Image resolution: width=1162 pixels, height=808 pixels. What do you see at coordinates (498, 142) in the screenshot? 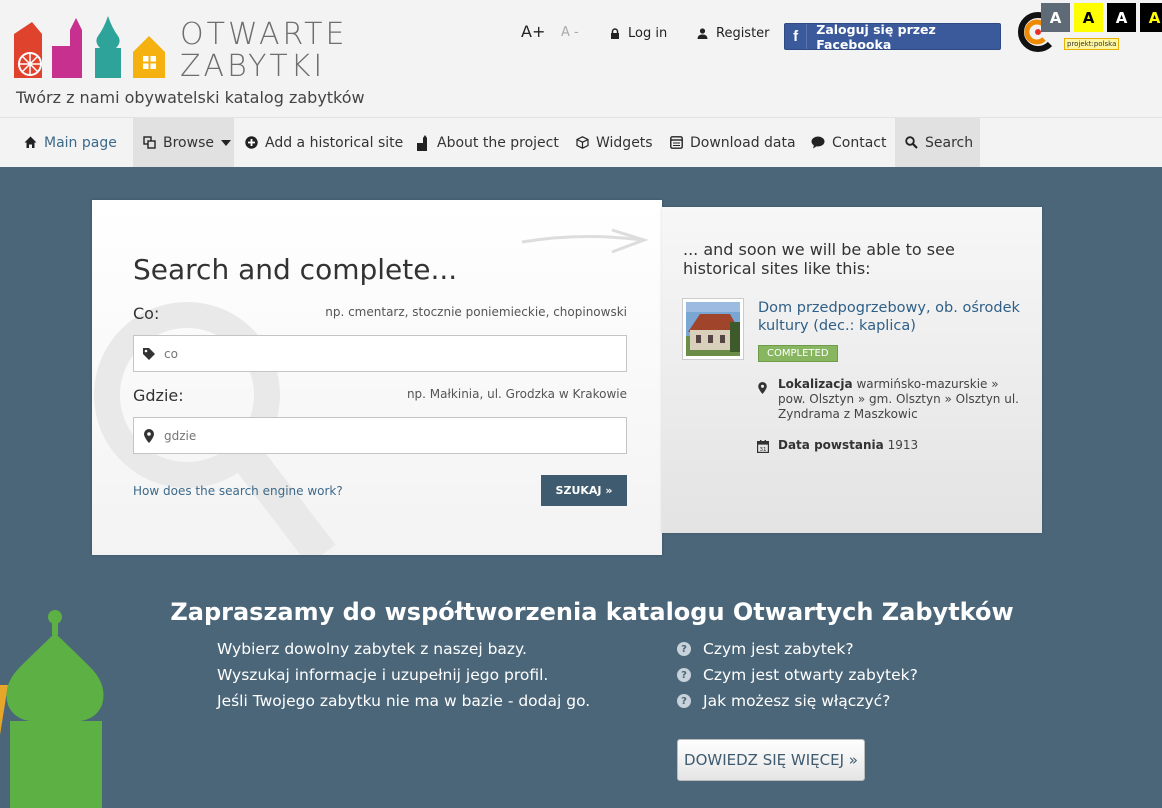
I see `nav-label-about: About the project` at bounding box center [498, 142].